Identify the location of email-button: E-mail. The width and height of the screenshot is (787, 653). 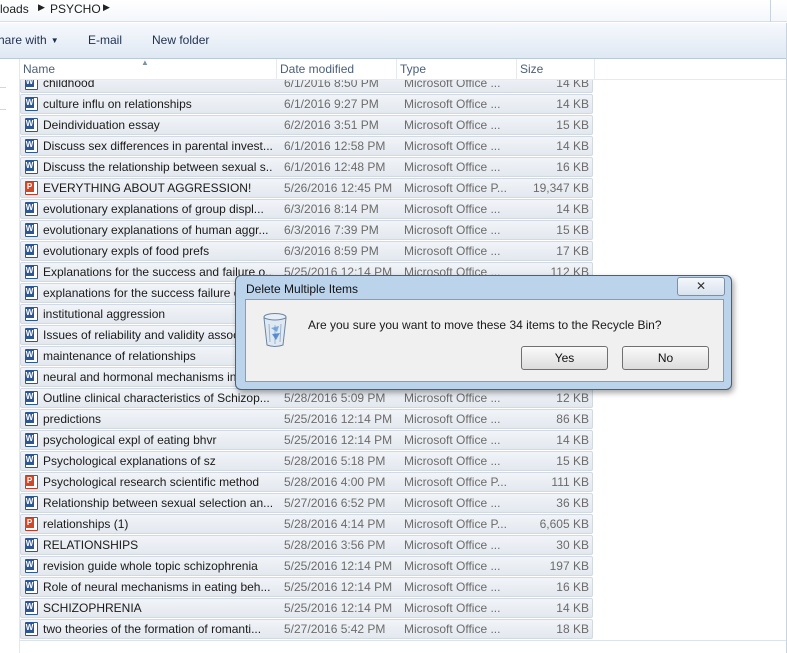
(105, 40).